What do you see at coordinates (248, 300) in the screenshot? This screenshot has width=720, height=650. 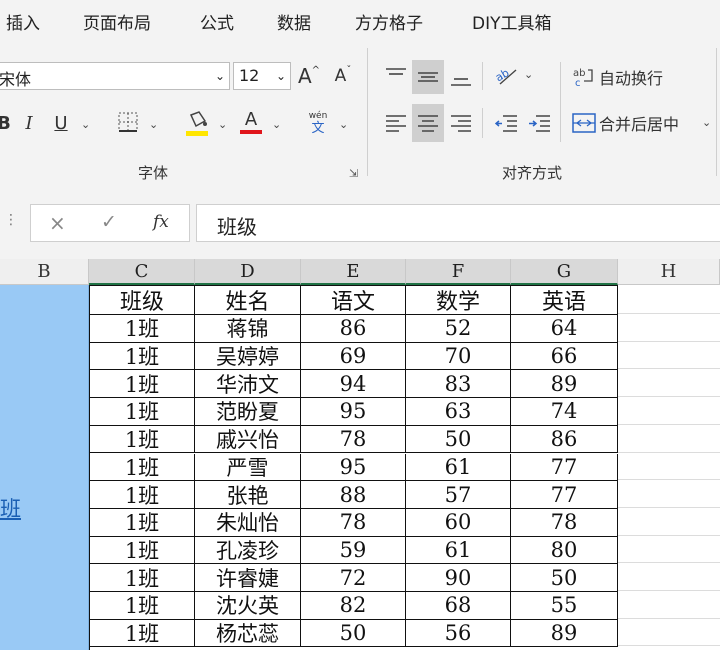 I see `header-cell-name: 姓名` at bounding box center [248, 300].